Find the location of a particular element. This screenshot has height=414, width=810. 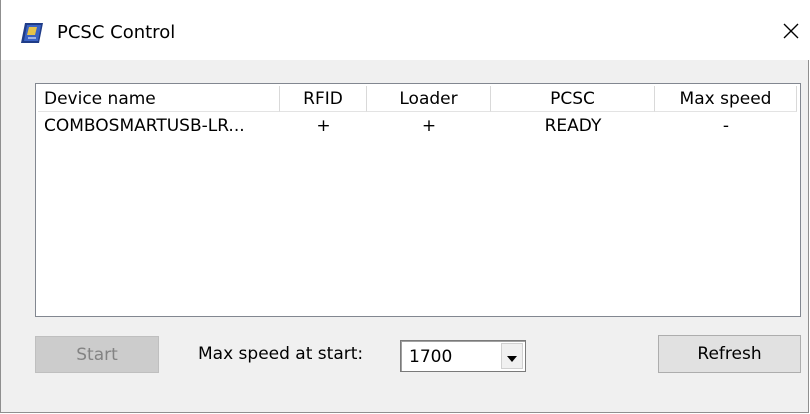

card-reader-icon is located at coordinates (32, 33).